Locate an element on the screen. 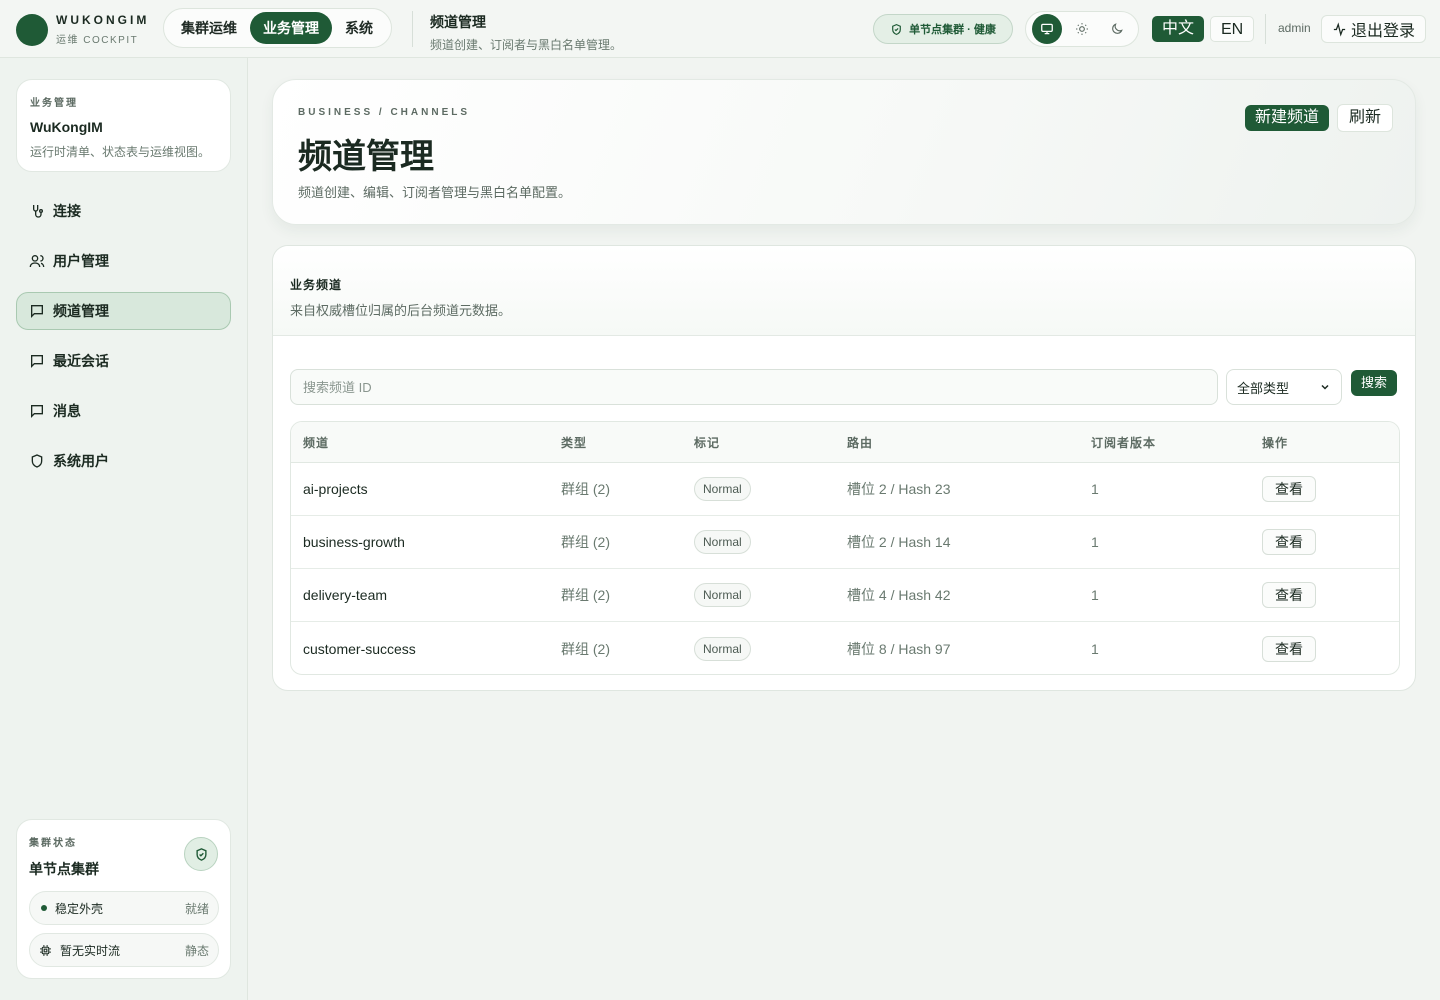  panel-title: 业务频道 is located at coordinates (316, 285).